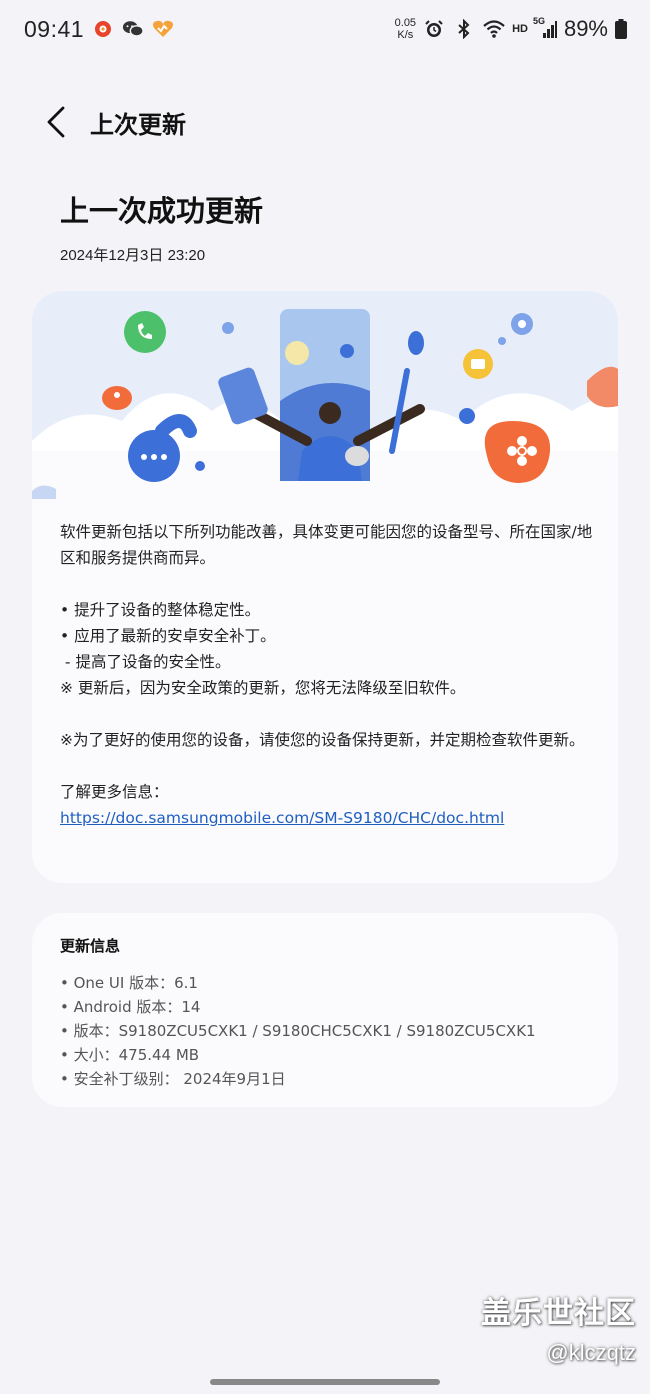 This screenshot has height=1394, width=650. What do you see at coordinates (138, 124) in the screenshot?
I see `header-title: 上次更新` at bounding box center [138, 124].